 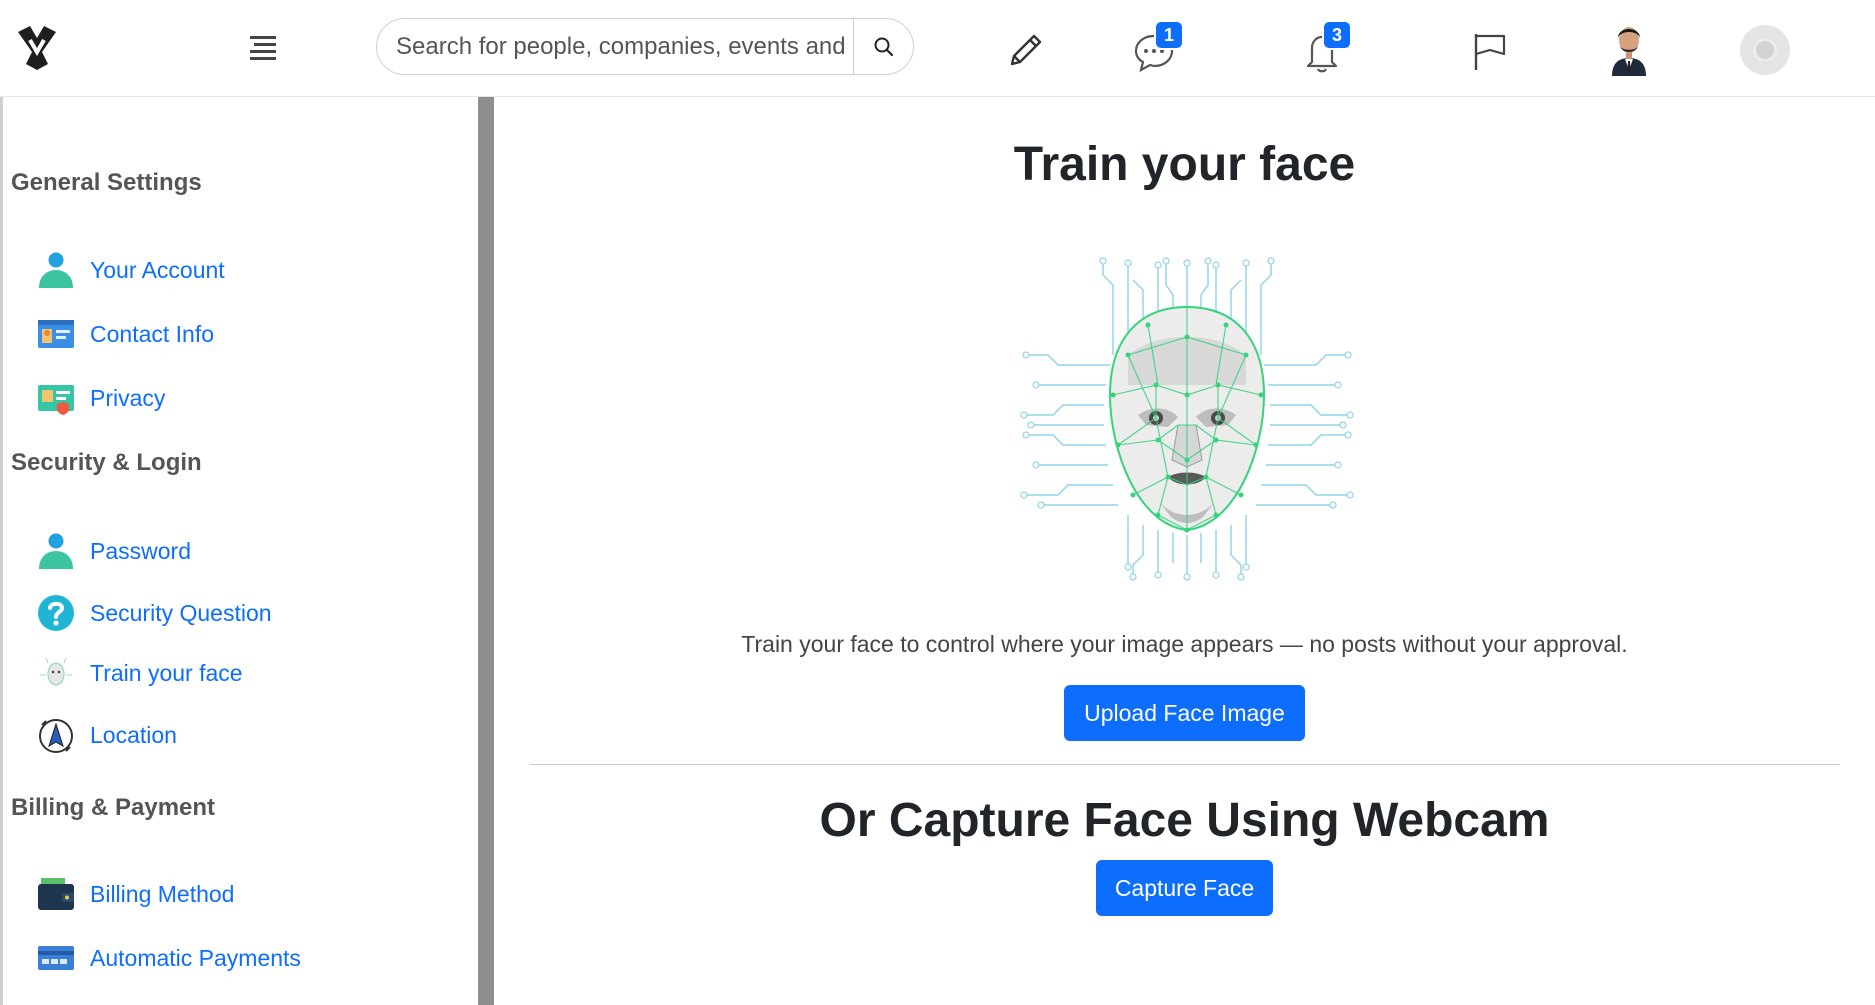 I want to click on wallet-icon, so click(x=56, y=894).